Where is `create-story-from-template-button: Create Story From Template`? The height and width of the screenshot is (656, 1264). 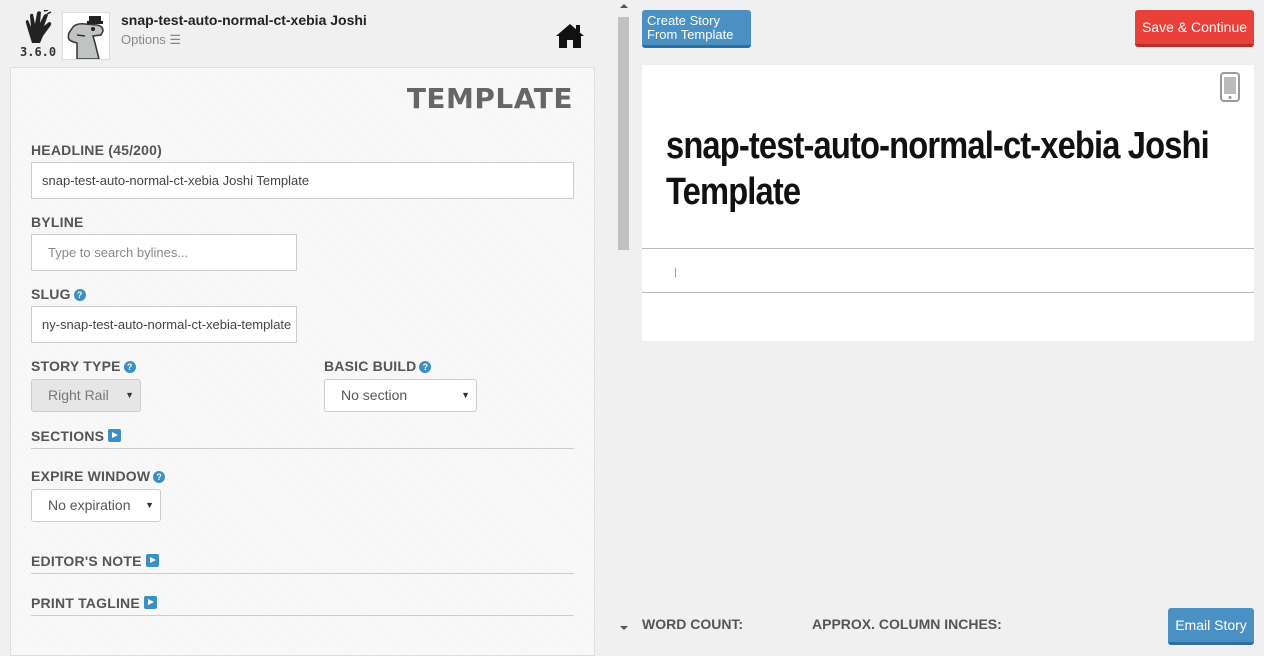 create-story-from-template-button: Create Story From Template is located at coordinates (696, 29).